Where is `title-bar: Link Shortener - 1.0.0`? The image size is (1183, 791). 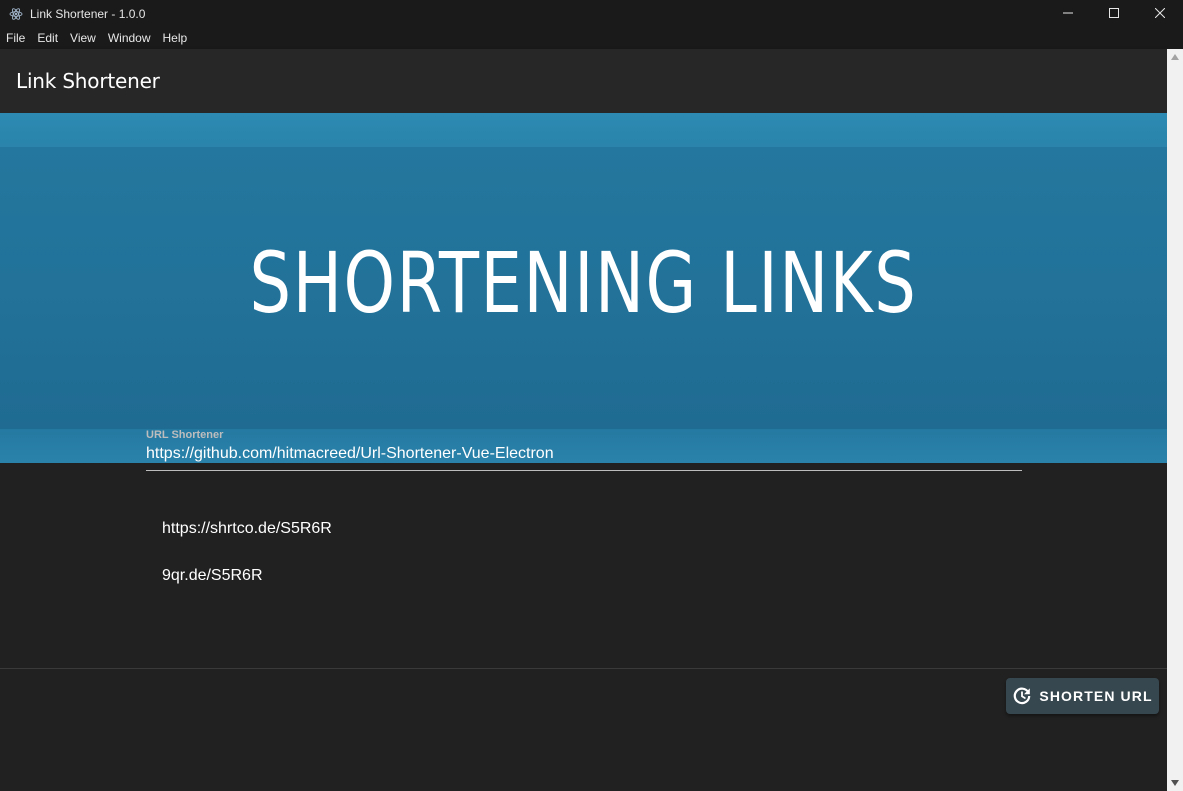
title-bar: Link Shortener - 1.0.0 is located at coordinates (591, 14).